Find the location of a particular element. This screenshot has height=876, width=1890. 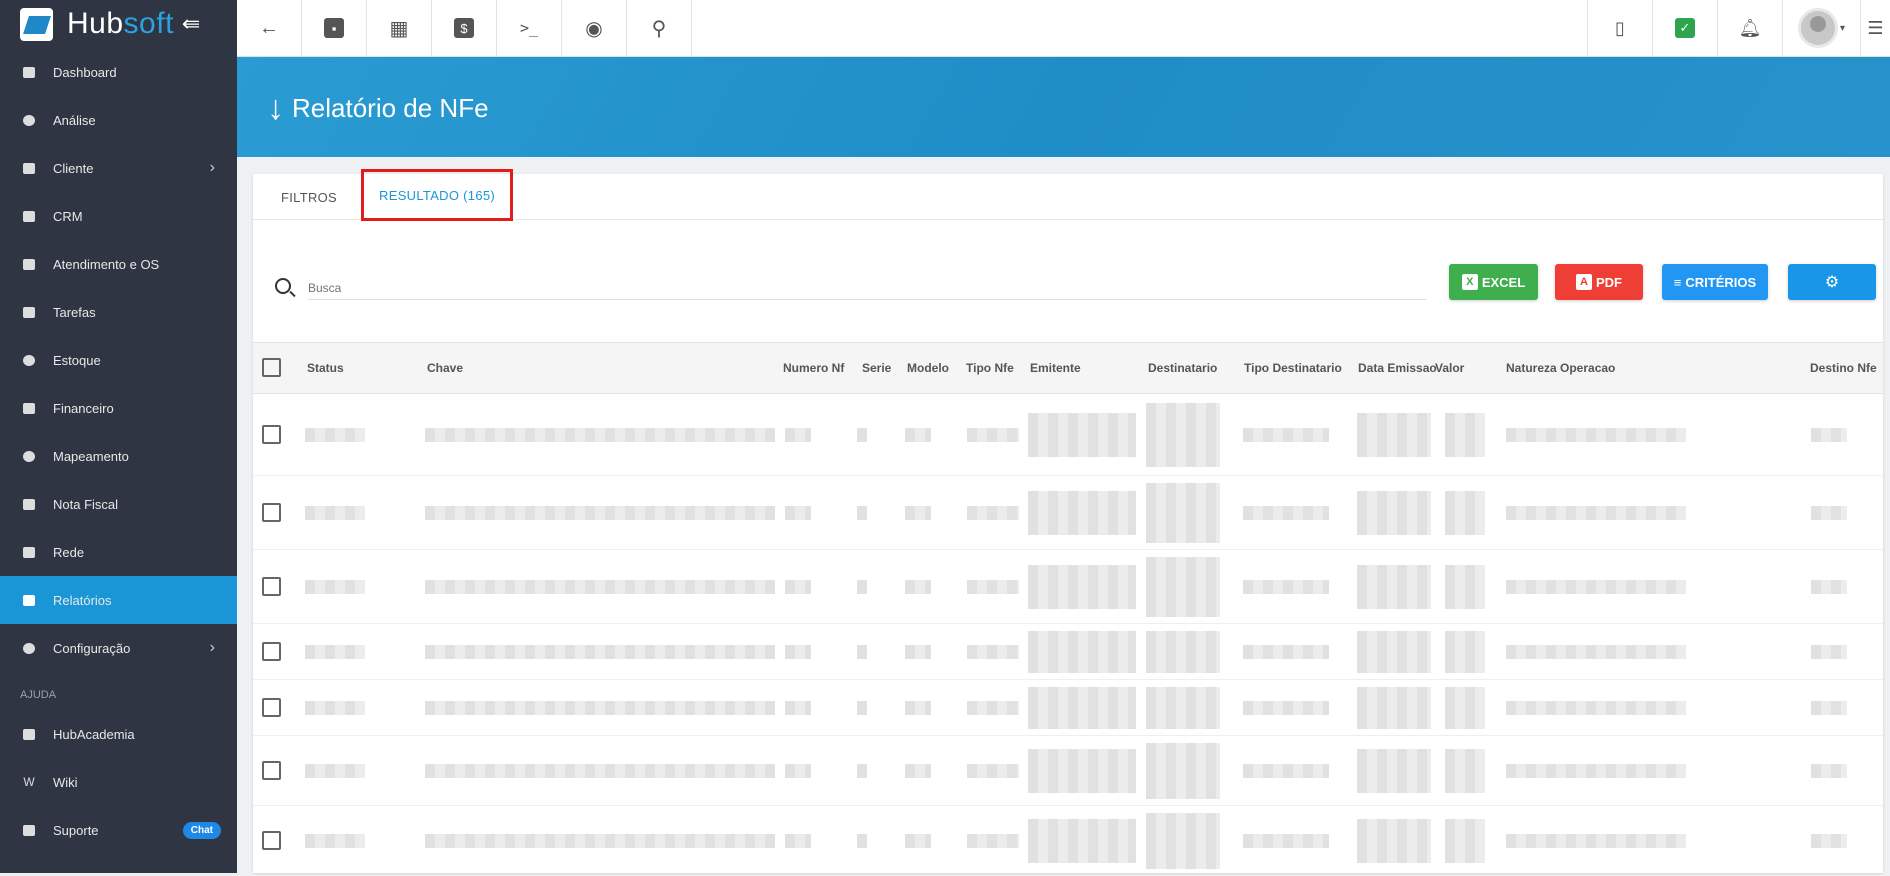

search-input is located at coordinates (867, 288).